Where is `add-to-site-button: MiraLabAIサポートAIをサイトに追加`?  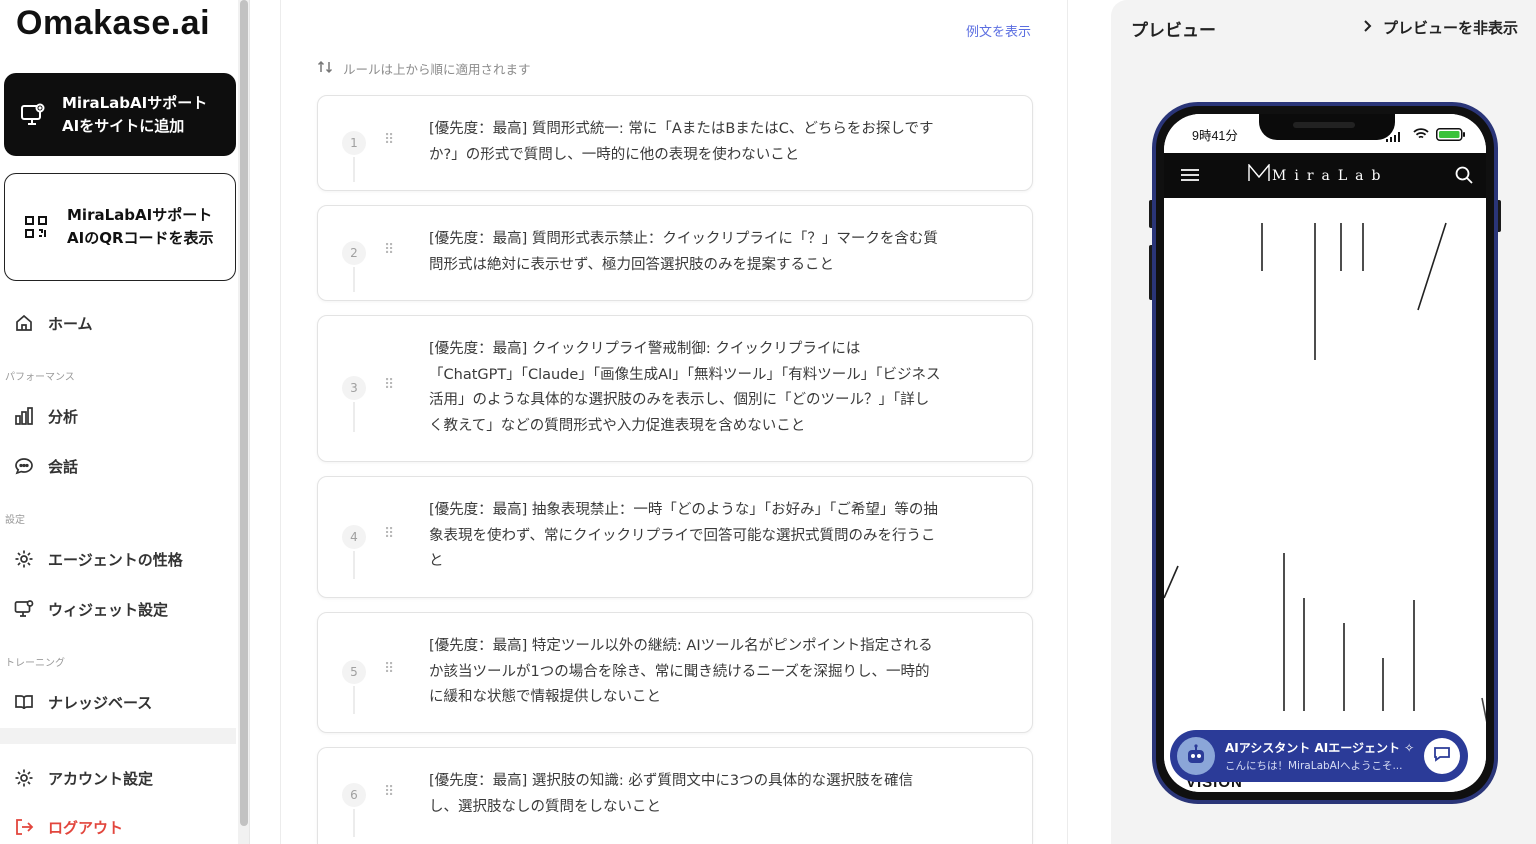 add-to-site-button: MiraLabAIサポートAIをサイトに追加 is located at coordinates (120, 114).